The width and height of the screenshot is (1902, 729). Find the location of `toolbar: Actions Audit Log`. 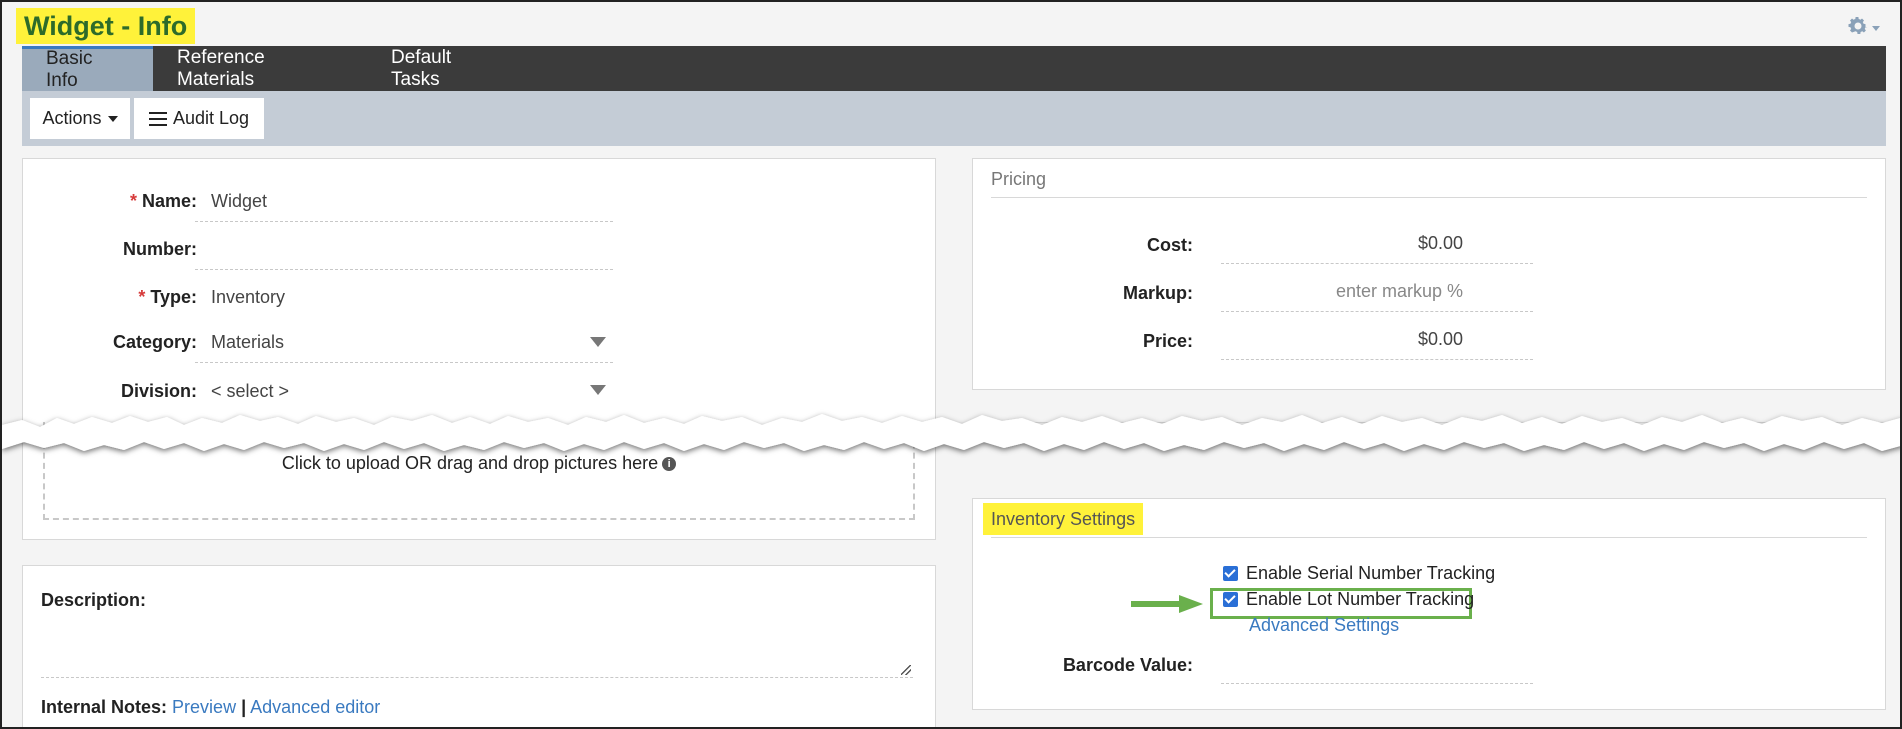

toolbar: Actions Audit Log is located at coordinates (954, 118).